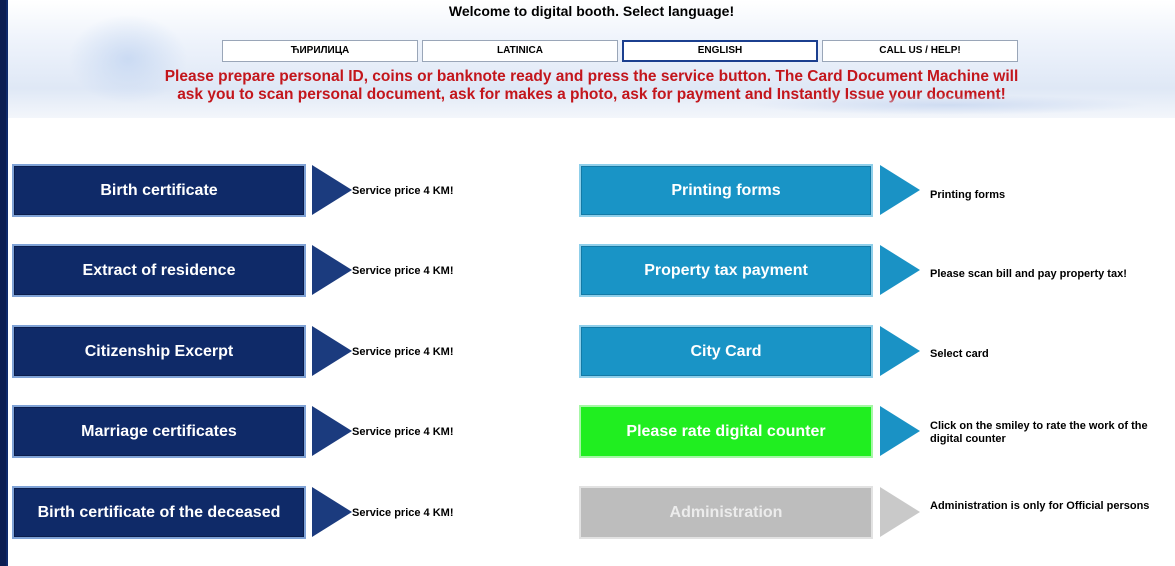 Image resolution: width=1175 pixels, height=566 pixels. Describe the element at coordinates (159, 270) in the screenshot. I see `extract-of-residence-button: Extract of residence` at that location.